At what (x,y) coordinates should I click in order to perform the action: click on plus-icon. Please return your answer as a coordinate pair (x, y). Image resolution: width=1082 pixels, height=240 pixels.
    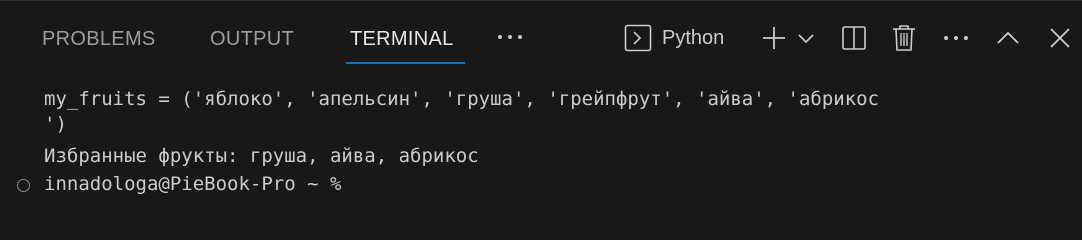
    Looking at the image, I should click on (774, 38).